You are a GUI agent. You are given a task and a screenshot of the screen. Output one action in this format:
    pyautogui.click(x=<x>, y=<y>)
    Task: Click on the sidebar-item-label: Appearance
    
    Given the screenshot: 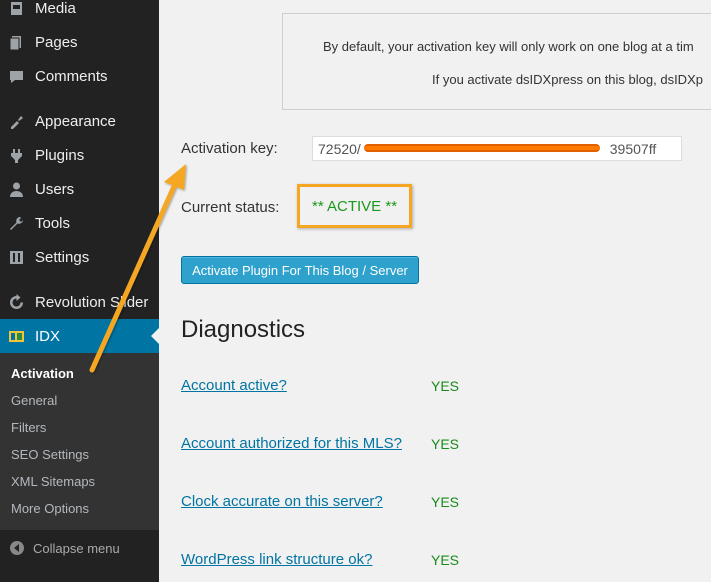 What is the action you would take?
    pyautogui.click(x=75, y=121)
    